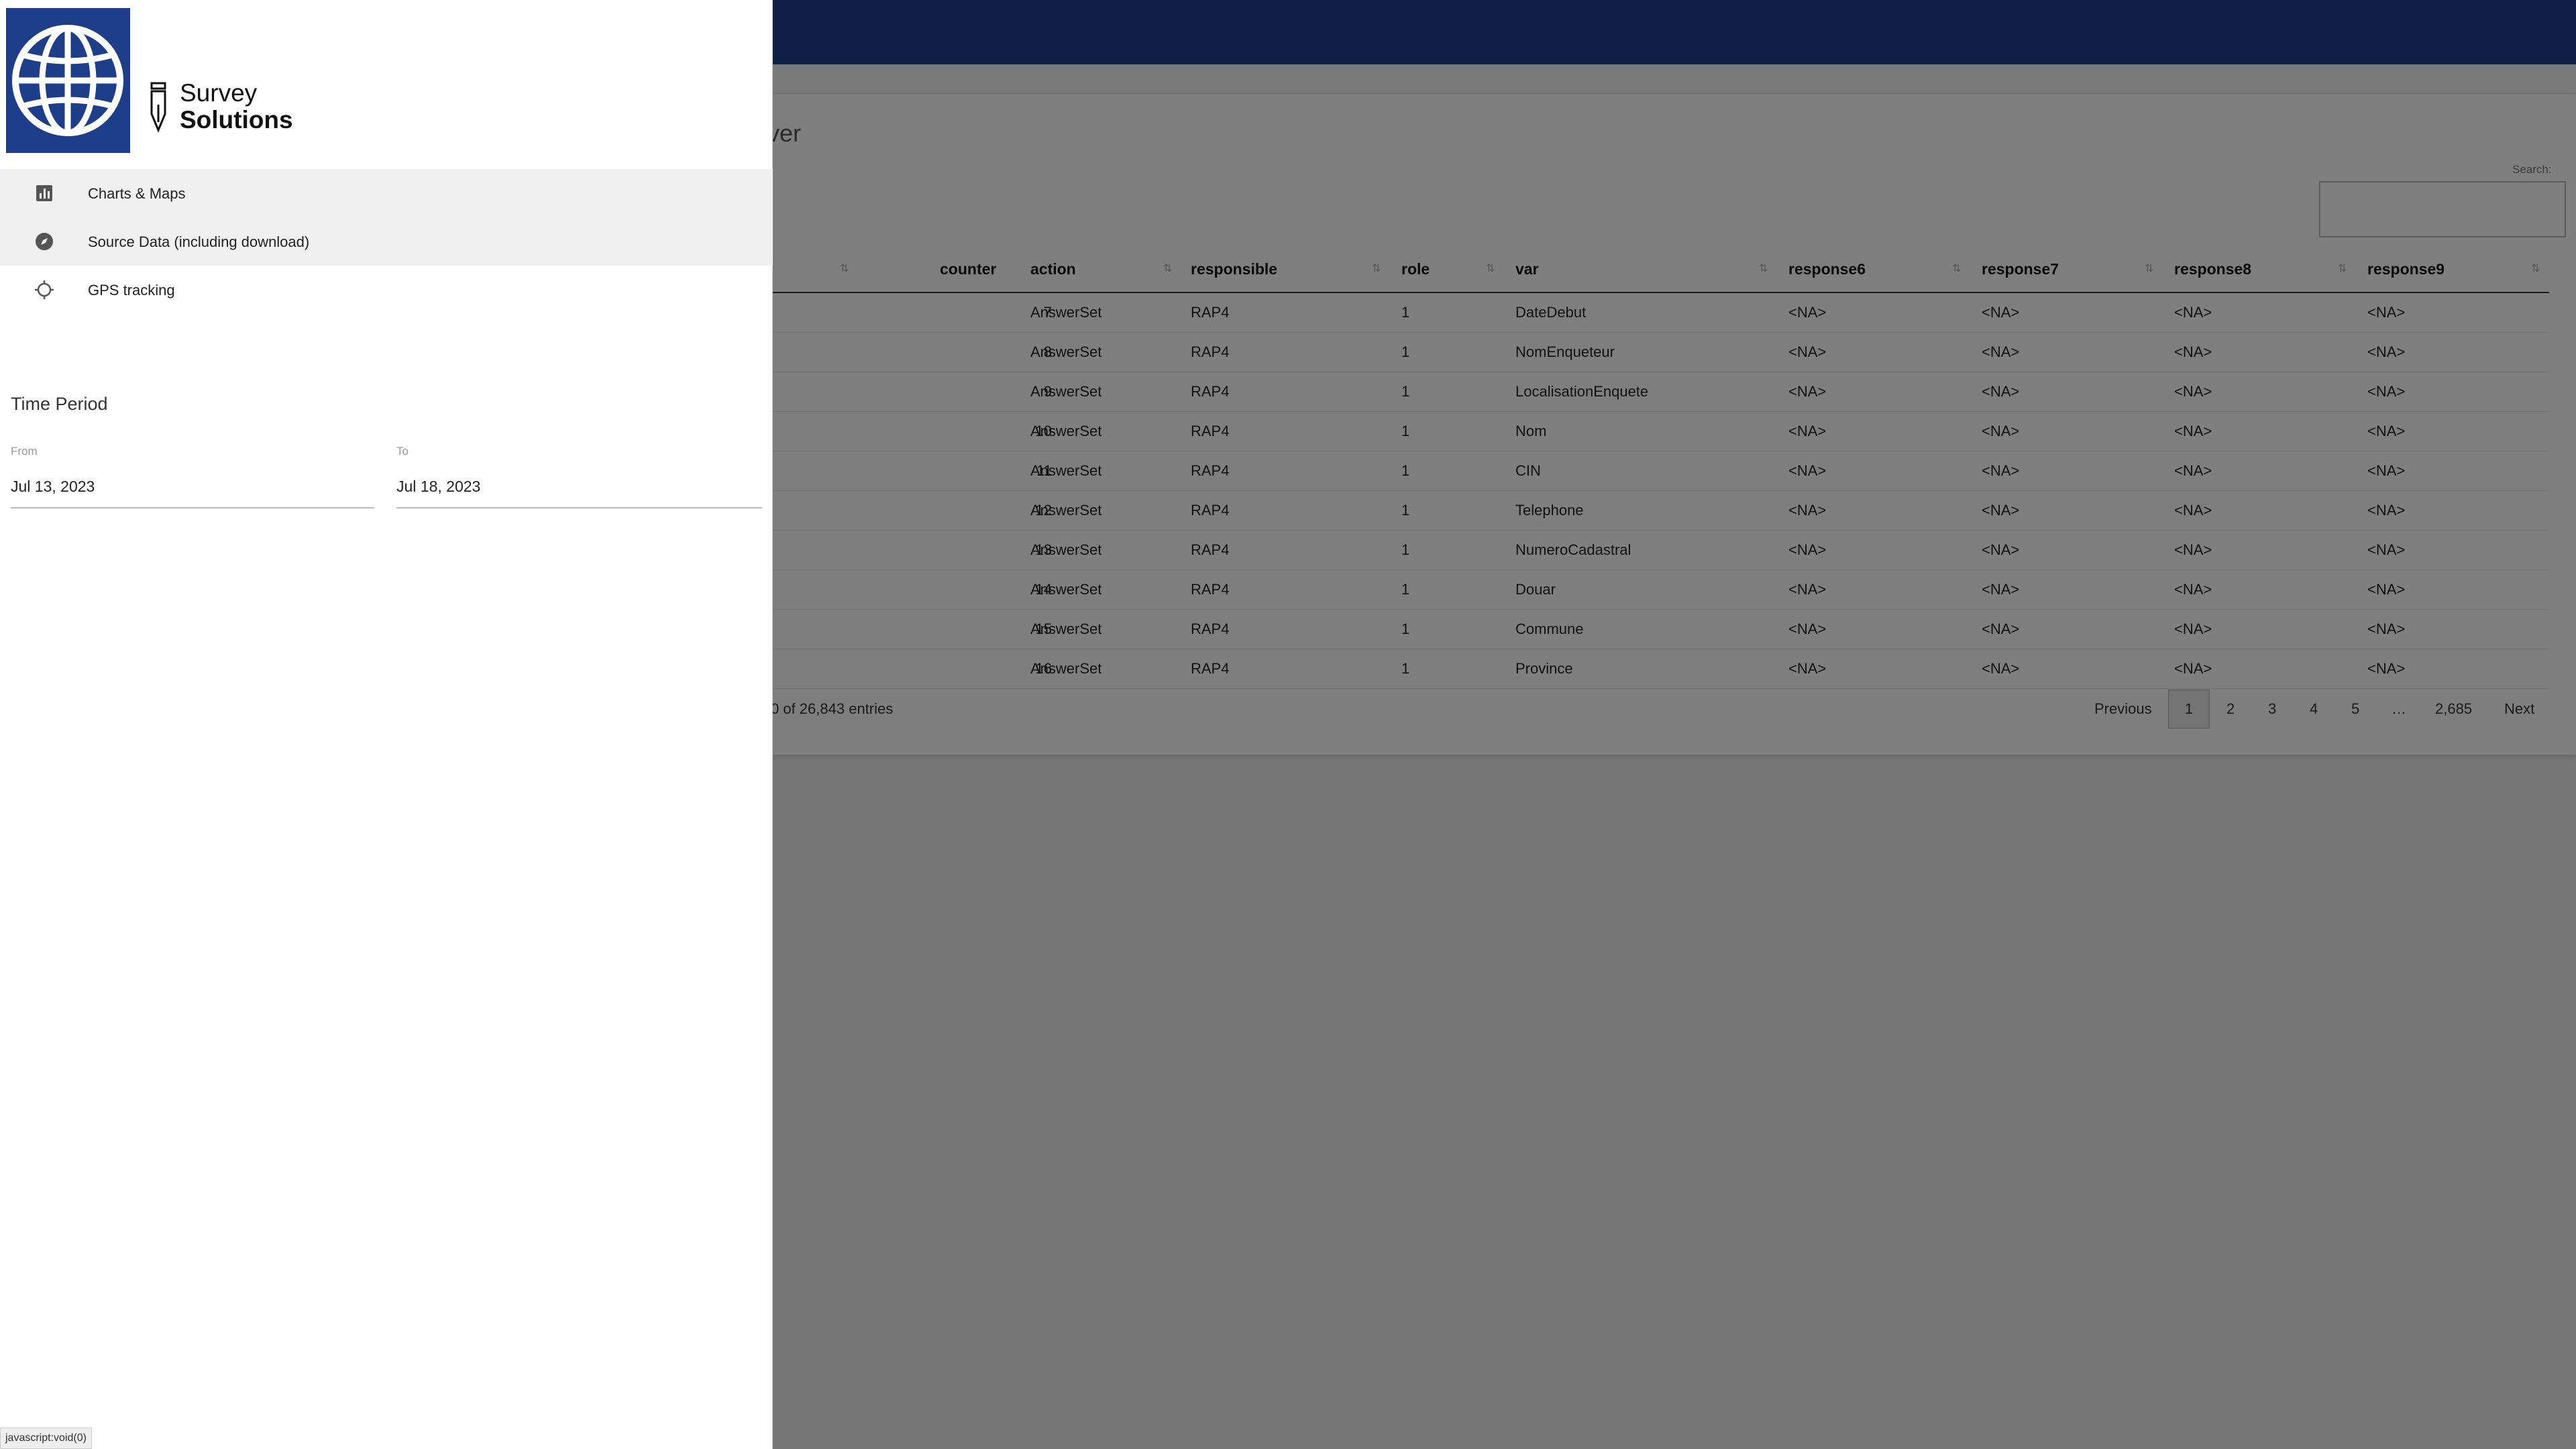 The image size is (2576, 1449). I want to click on nav-item-source-data: Source Data (including download), so click(386, 241).